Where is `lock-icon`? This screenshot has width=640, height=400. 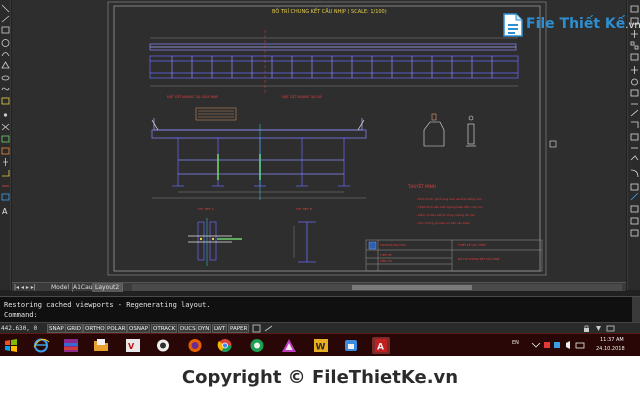
lock-icon is located at coordinates (586, 328).